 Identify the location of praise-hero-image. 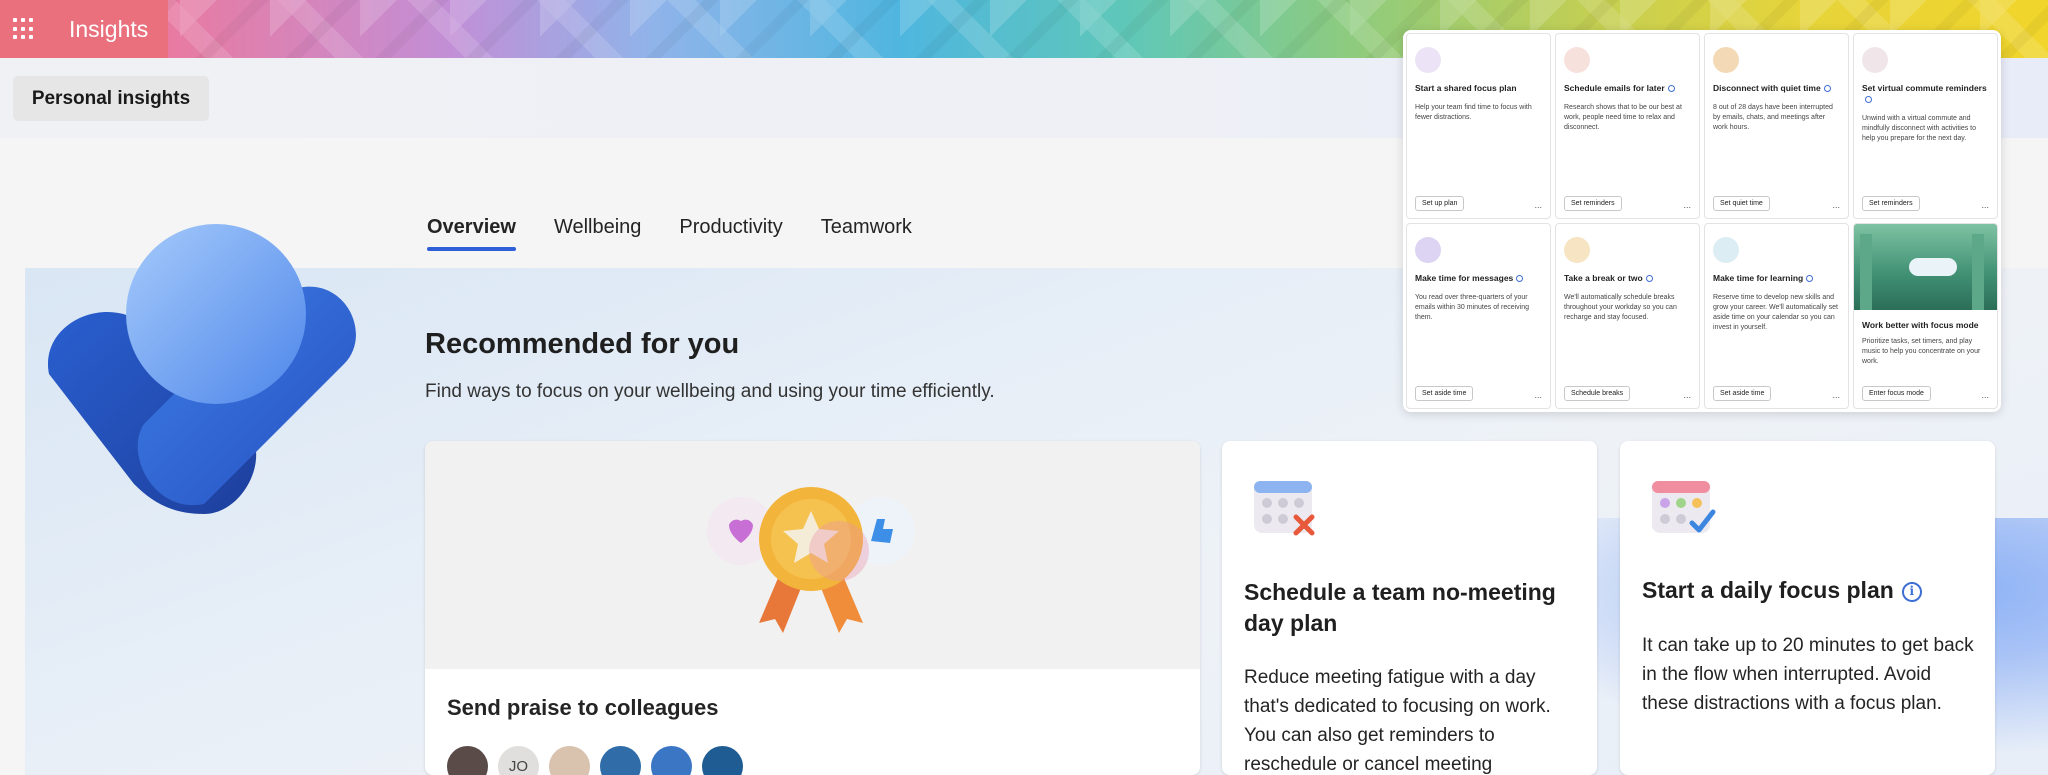
(812, 555).